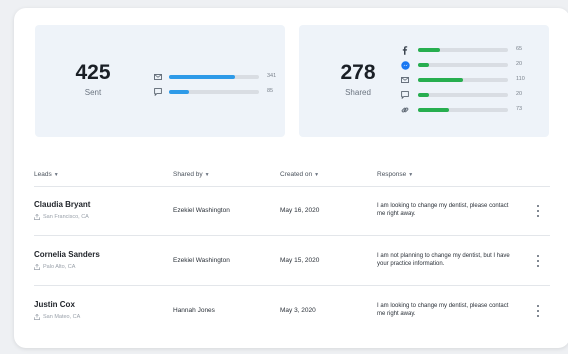 The height and width of the screenshot is (354, 568). I want to click on shared-link-bar-track, so click(463, 110).